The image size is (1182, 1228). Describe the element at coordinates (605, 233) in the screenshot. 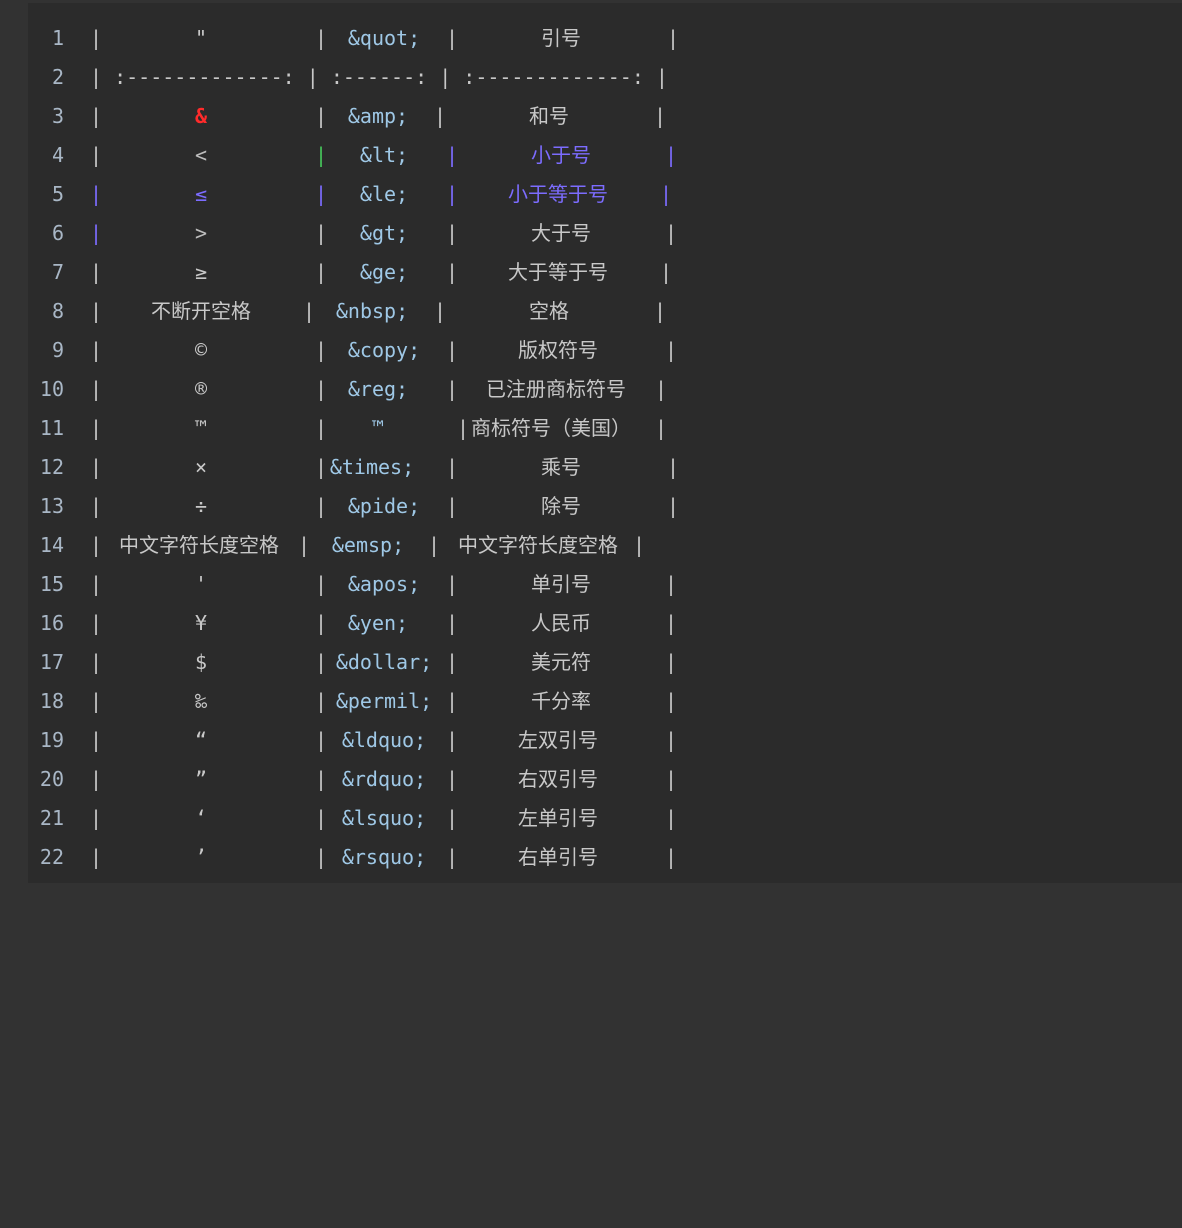

I see `editor-line: 6 | > | &gt; | 大于号 |` at that location.